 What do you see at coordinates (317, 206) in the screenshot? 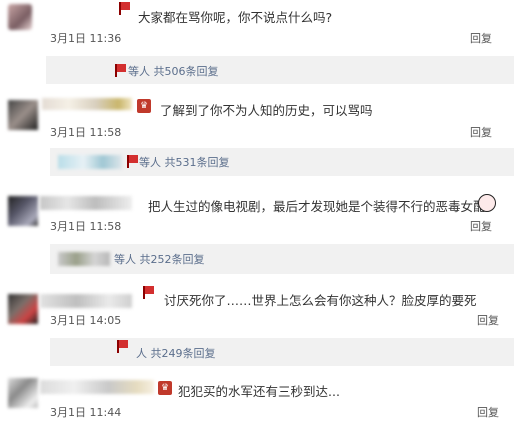
I see `comment-text: 把人生过的像电视剧，最后才发现她是个装得不行的恶毒女配` at bounding box center [317, 206].